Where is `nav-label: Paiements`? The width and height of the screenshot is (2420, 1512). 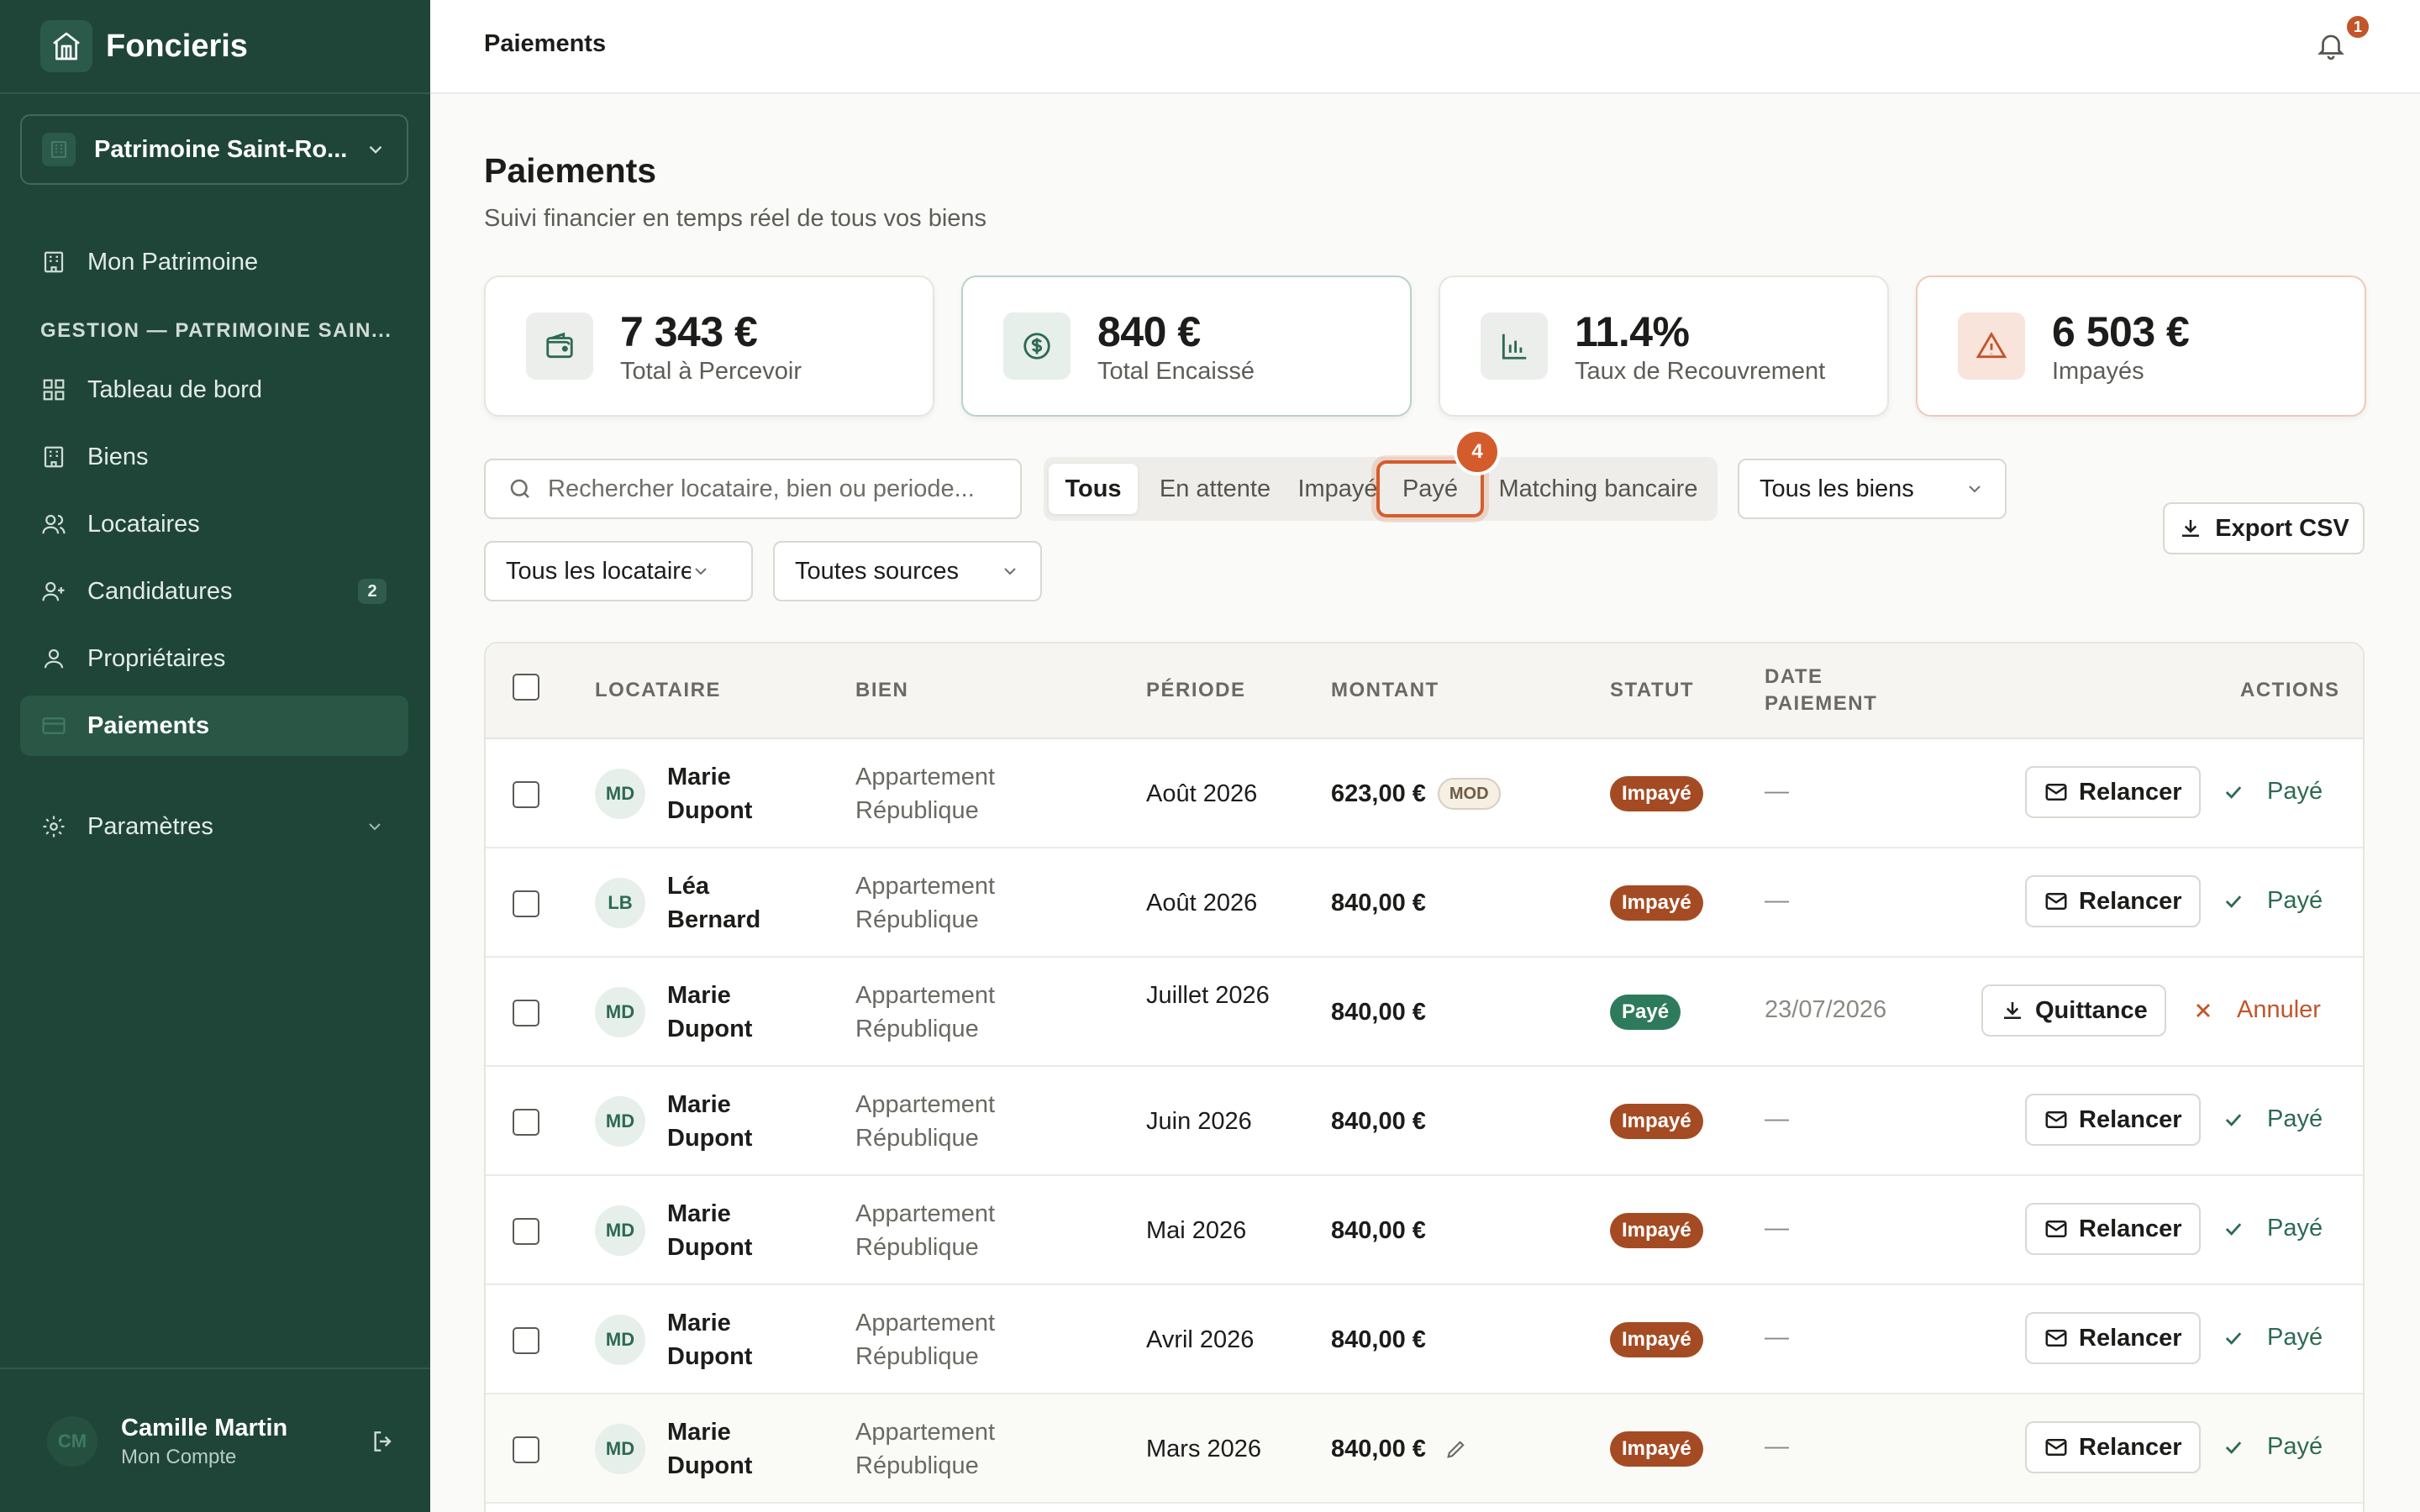
nav-label: Paiements is located at coordinates (148, 725).